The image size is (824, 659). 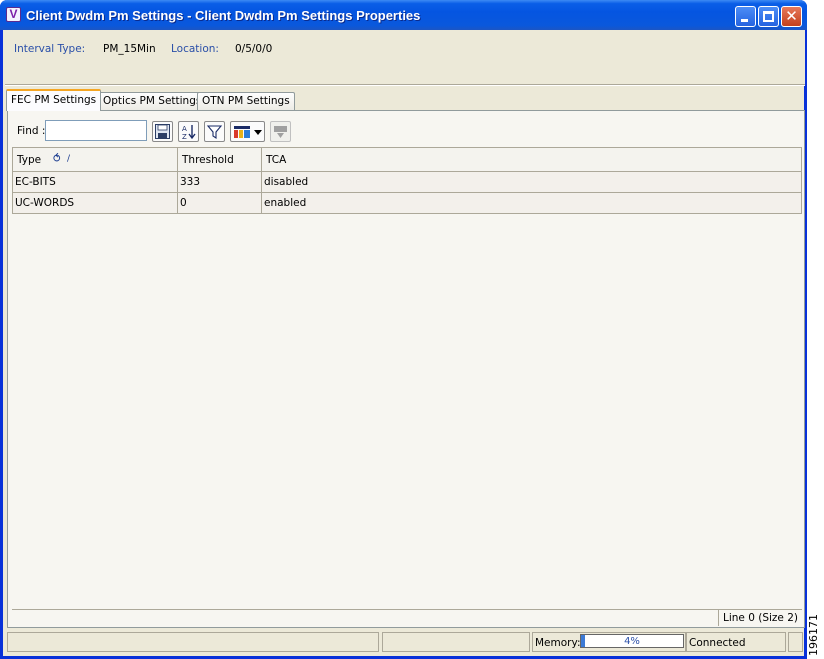 I want to click on memory-progress-fill, so click(x=583, y=641).